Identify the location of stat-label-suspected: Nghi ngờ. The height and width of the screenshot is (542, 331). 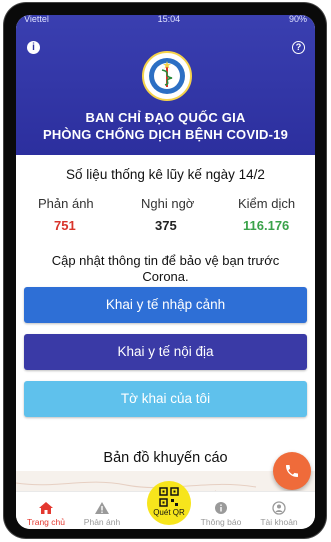
(168, 203).